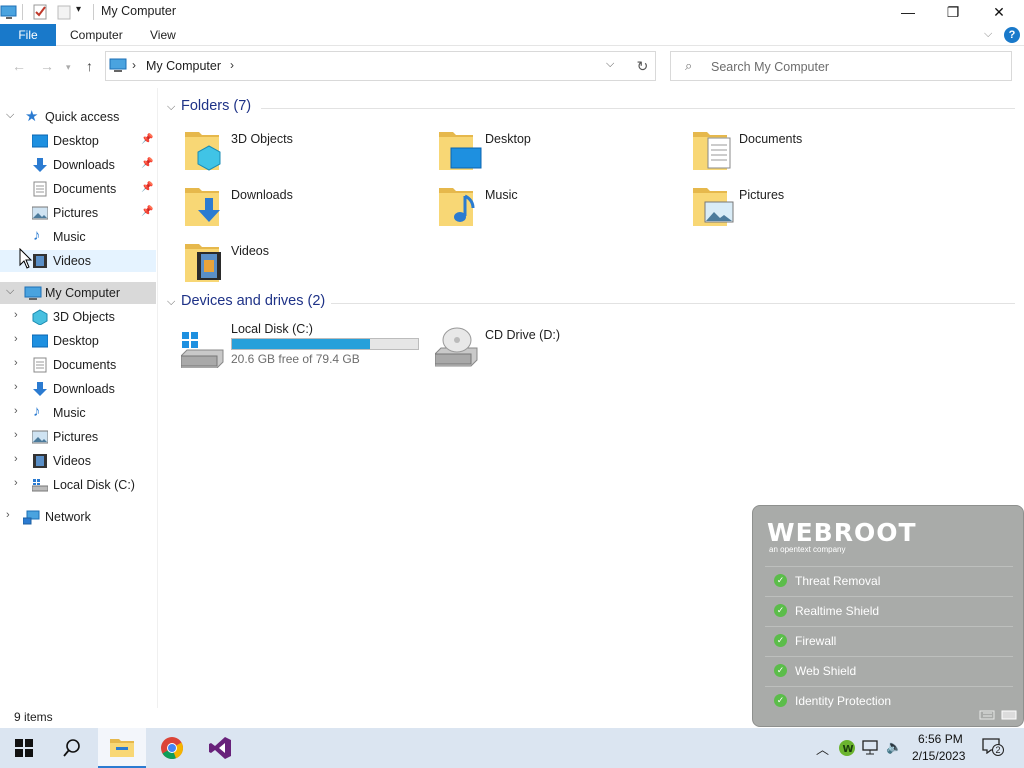  I want to click on address-dropdown-icon: ⌵, so click(610, 64).